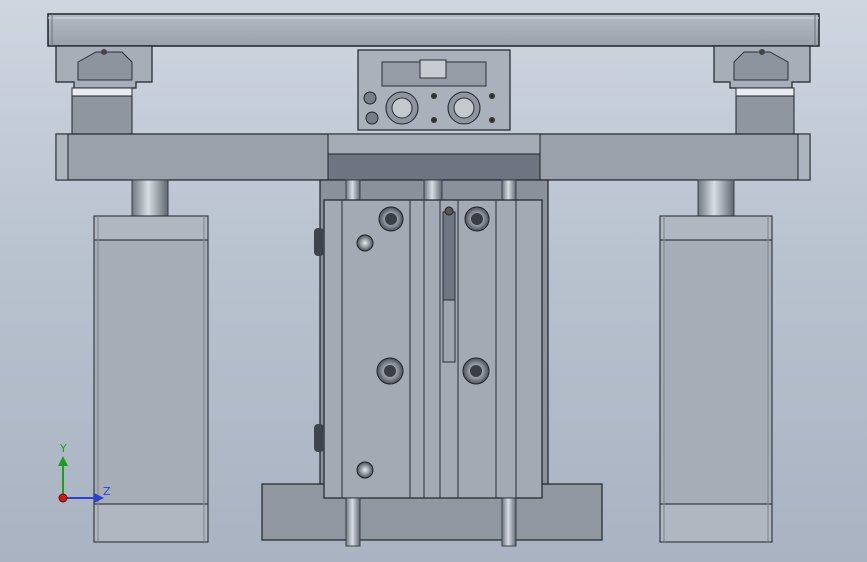 The width and height of the screenshot is (867, 562). What do you see at coordinates (434, 90) in the screenshot?
I see `center-valve-block` at bounding box center [434, 90].